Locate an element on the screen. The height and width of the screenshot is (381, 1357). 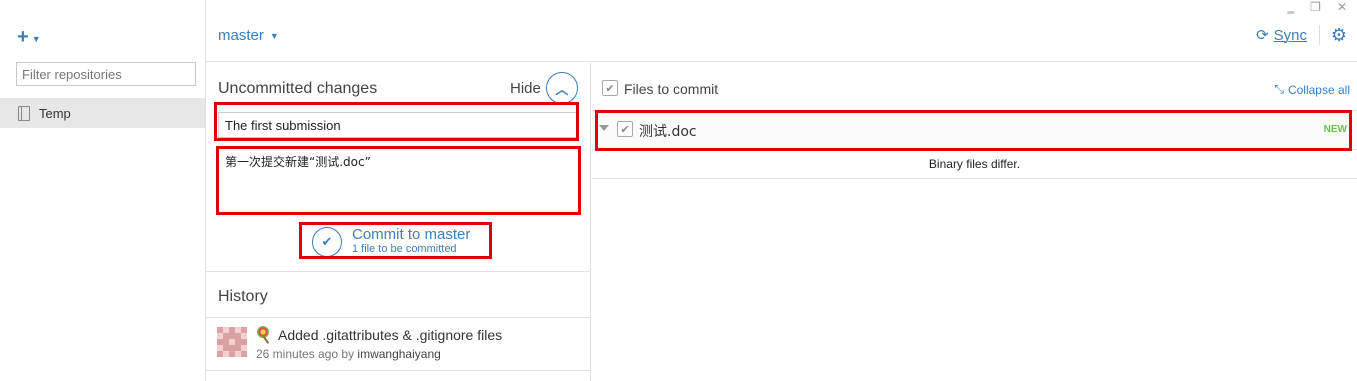
uncommitted-title: Uncommitted changes is located at coordinates (298, 88).